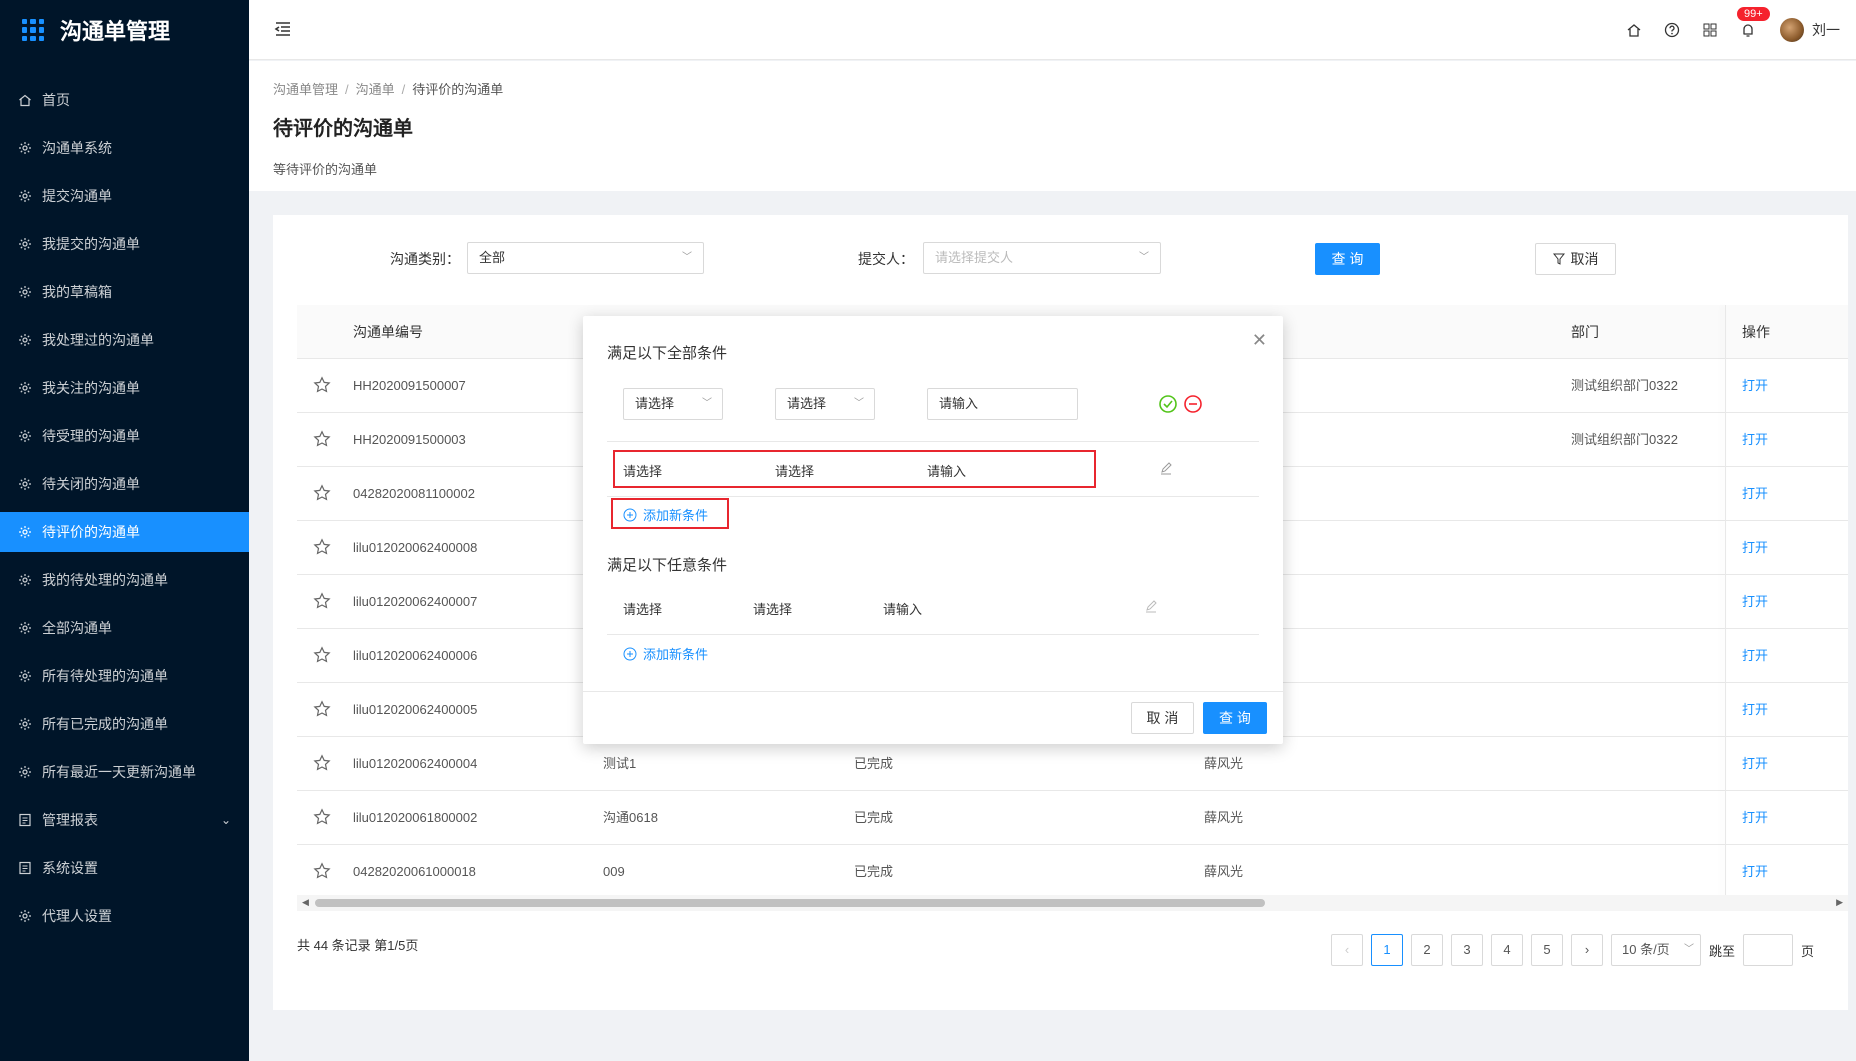  I want to click on page-number-button: 5, so click(1547, 950).